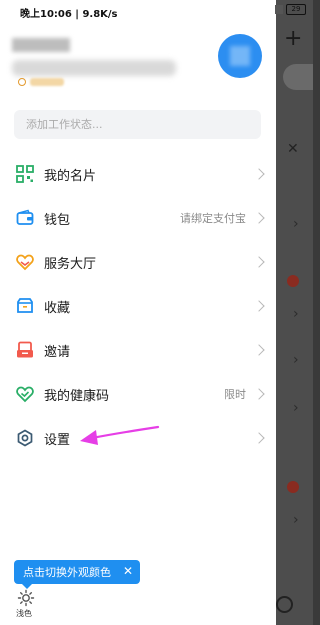  I want to click on profile-name, so click(41, 45).